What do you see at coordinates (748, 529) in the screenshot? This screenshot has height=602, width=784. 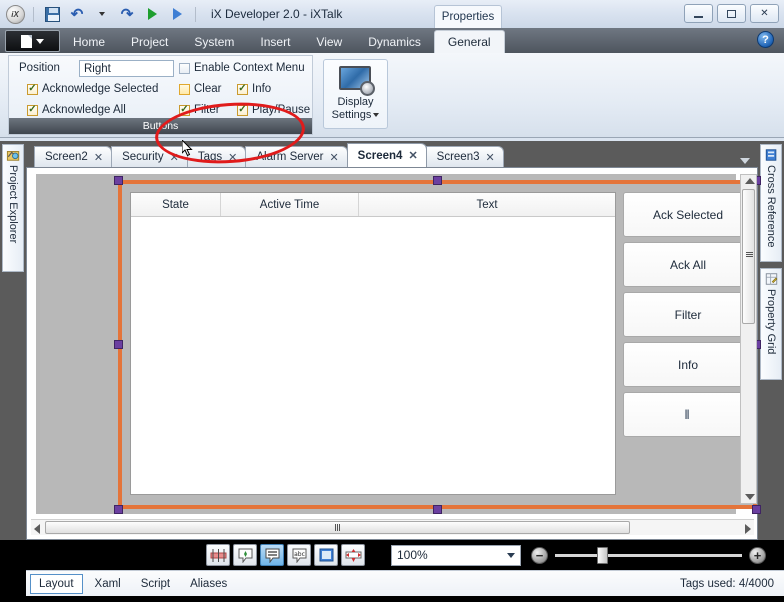 I see `scroll-right-icon` at bounding box center [748, 529].